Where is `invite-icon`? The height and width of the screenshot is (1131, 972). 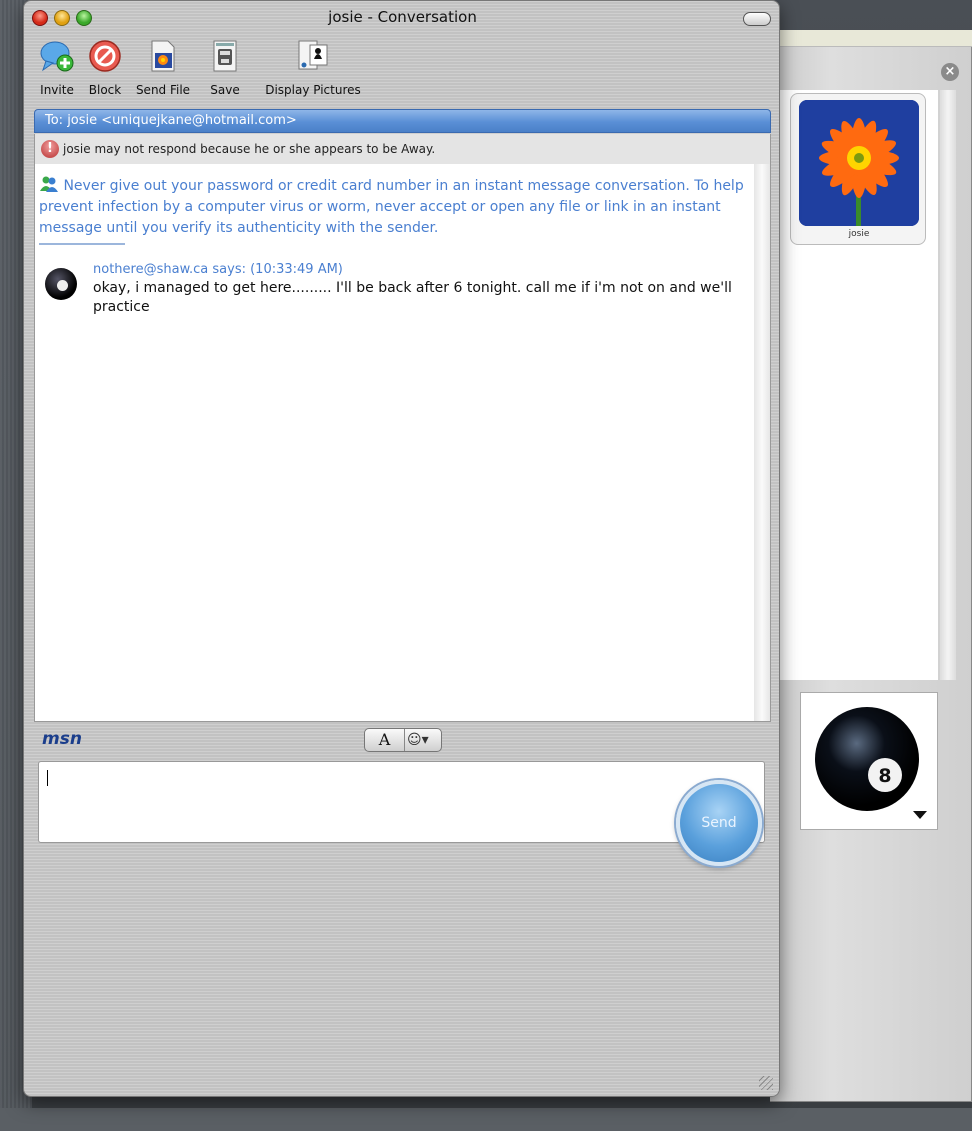
invite-icon is located at coordinates (57, 56).